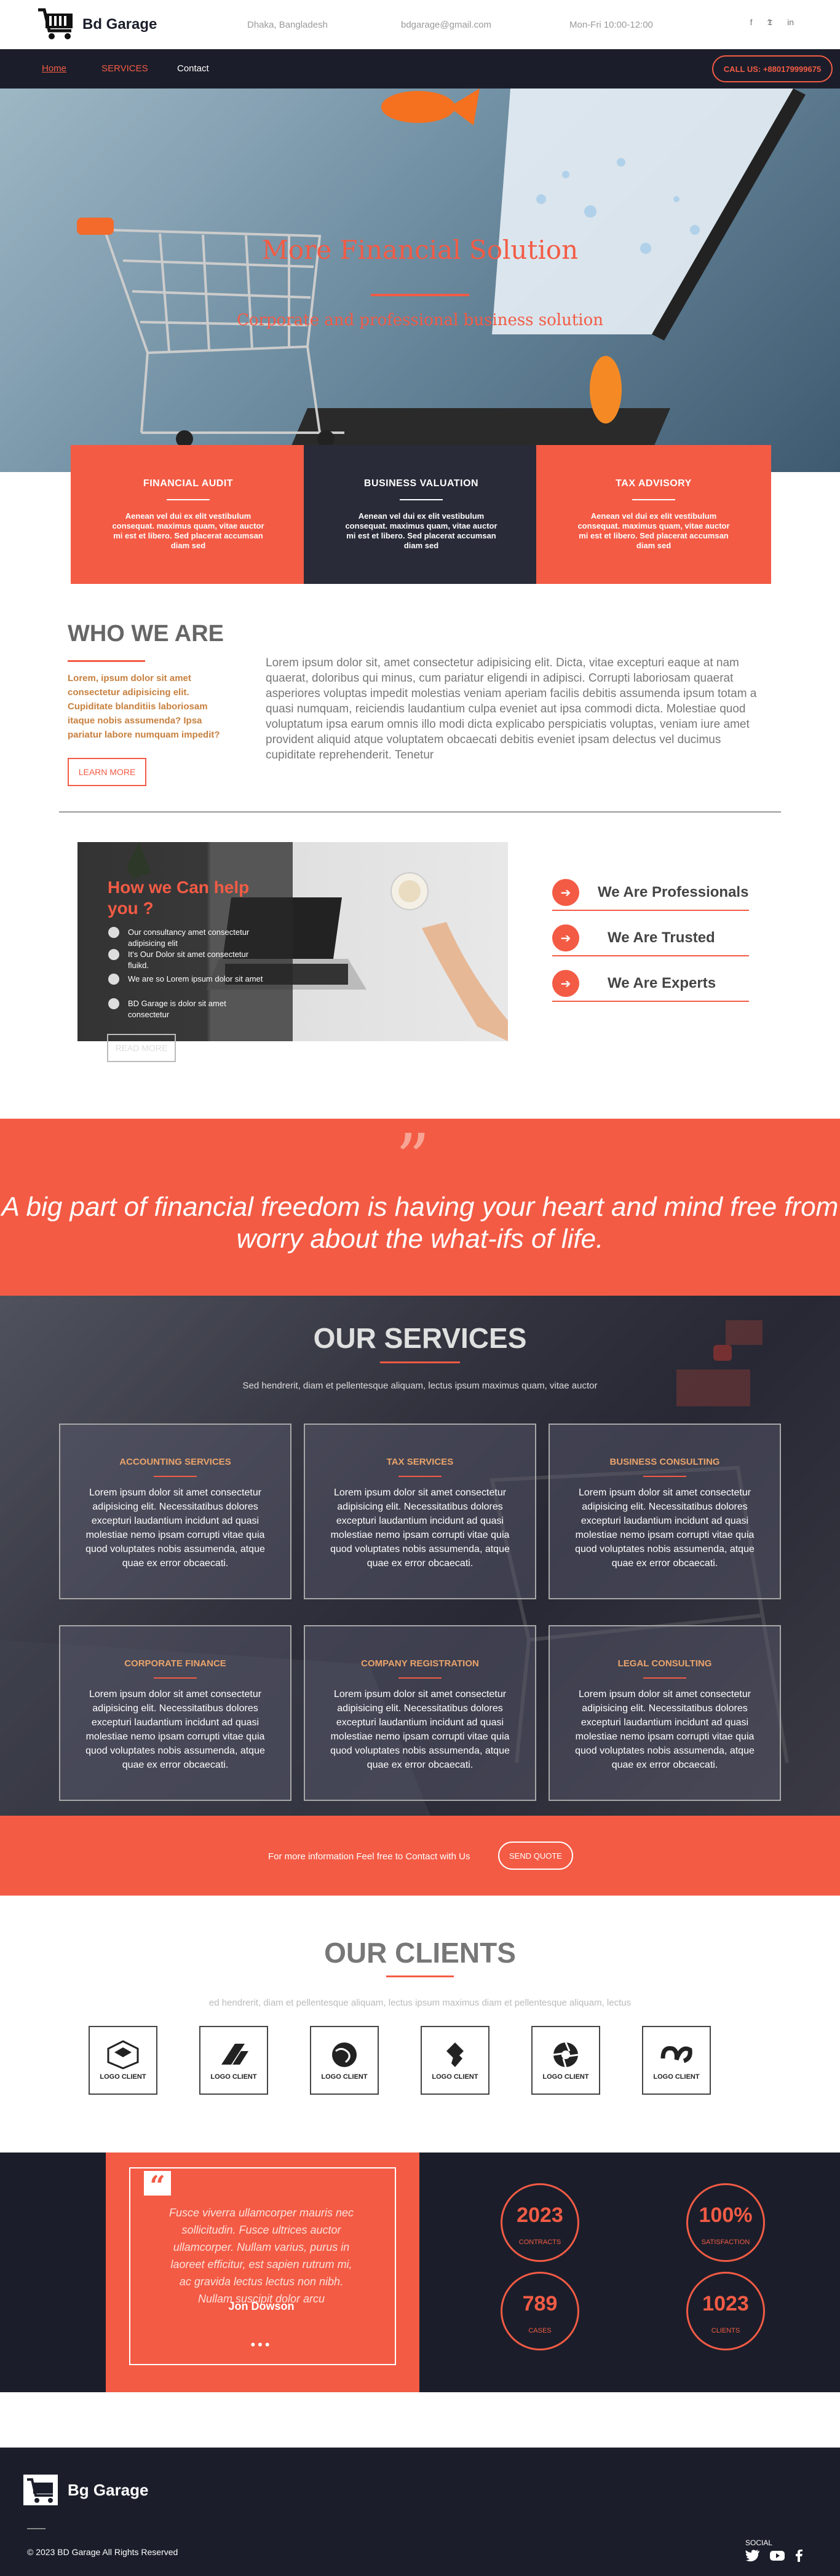 Image resolution: width=840 pixels, height=2576 pixels. I want to click on top-social: f 𝕿 in, so click(772, 23).